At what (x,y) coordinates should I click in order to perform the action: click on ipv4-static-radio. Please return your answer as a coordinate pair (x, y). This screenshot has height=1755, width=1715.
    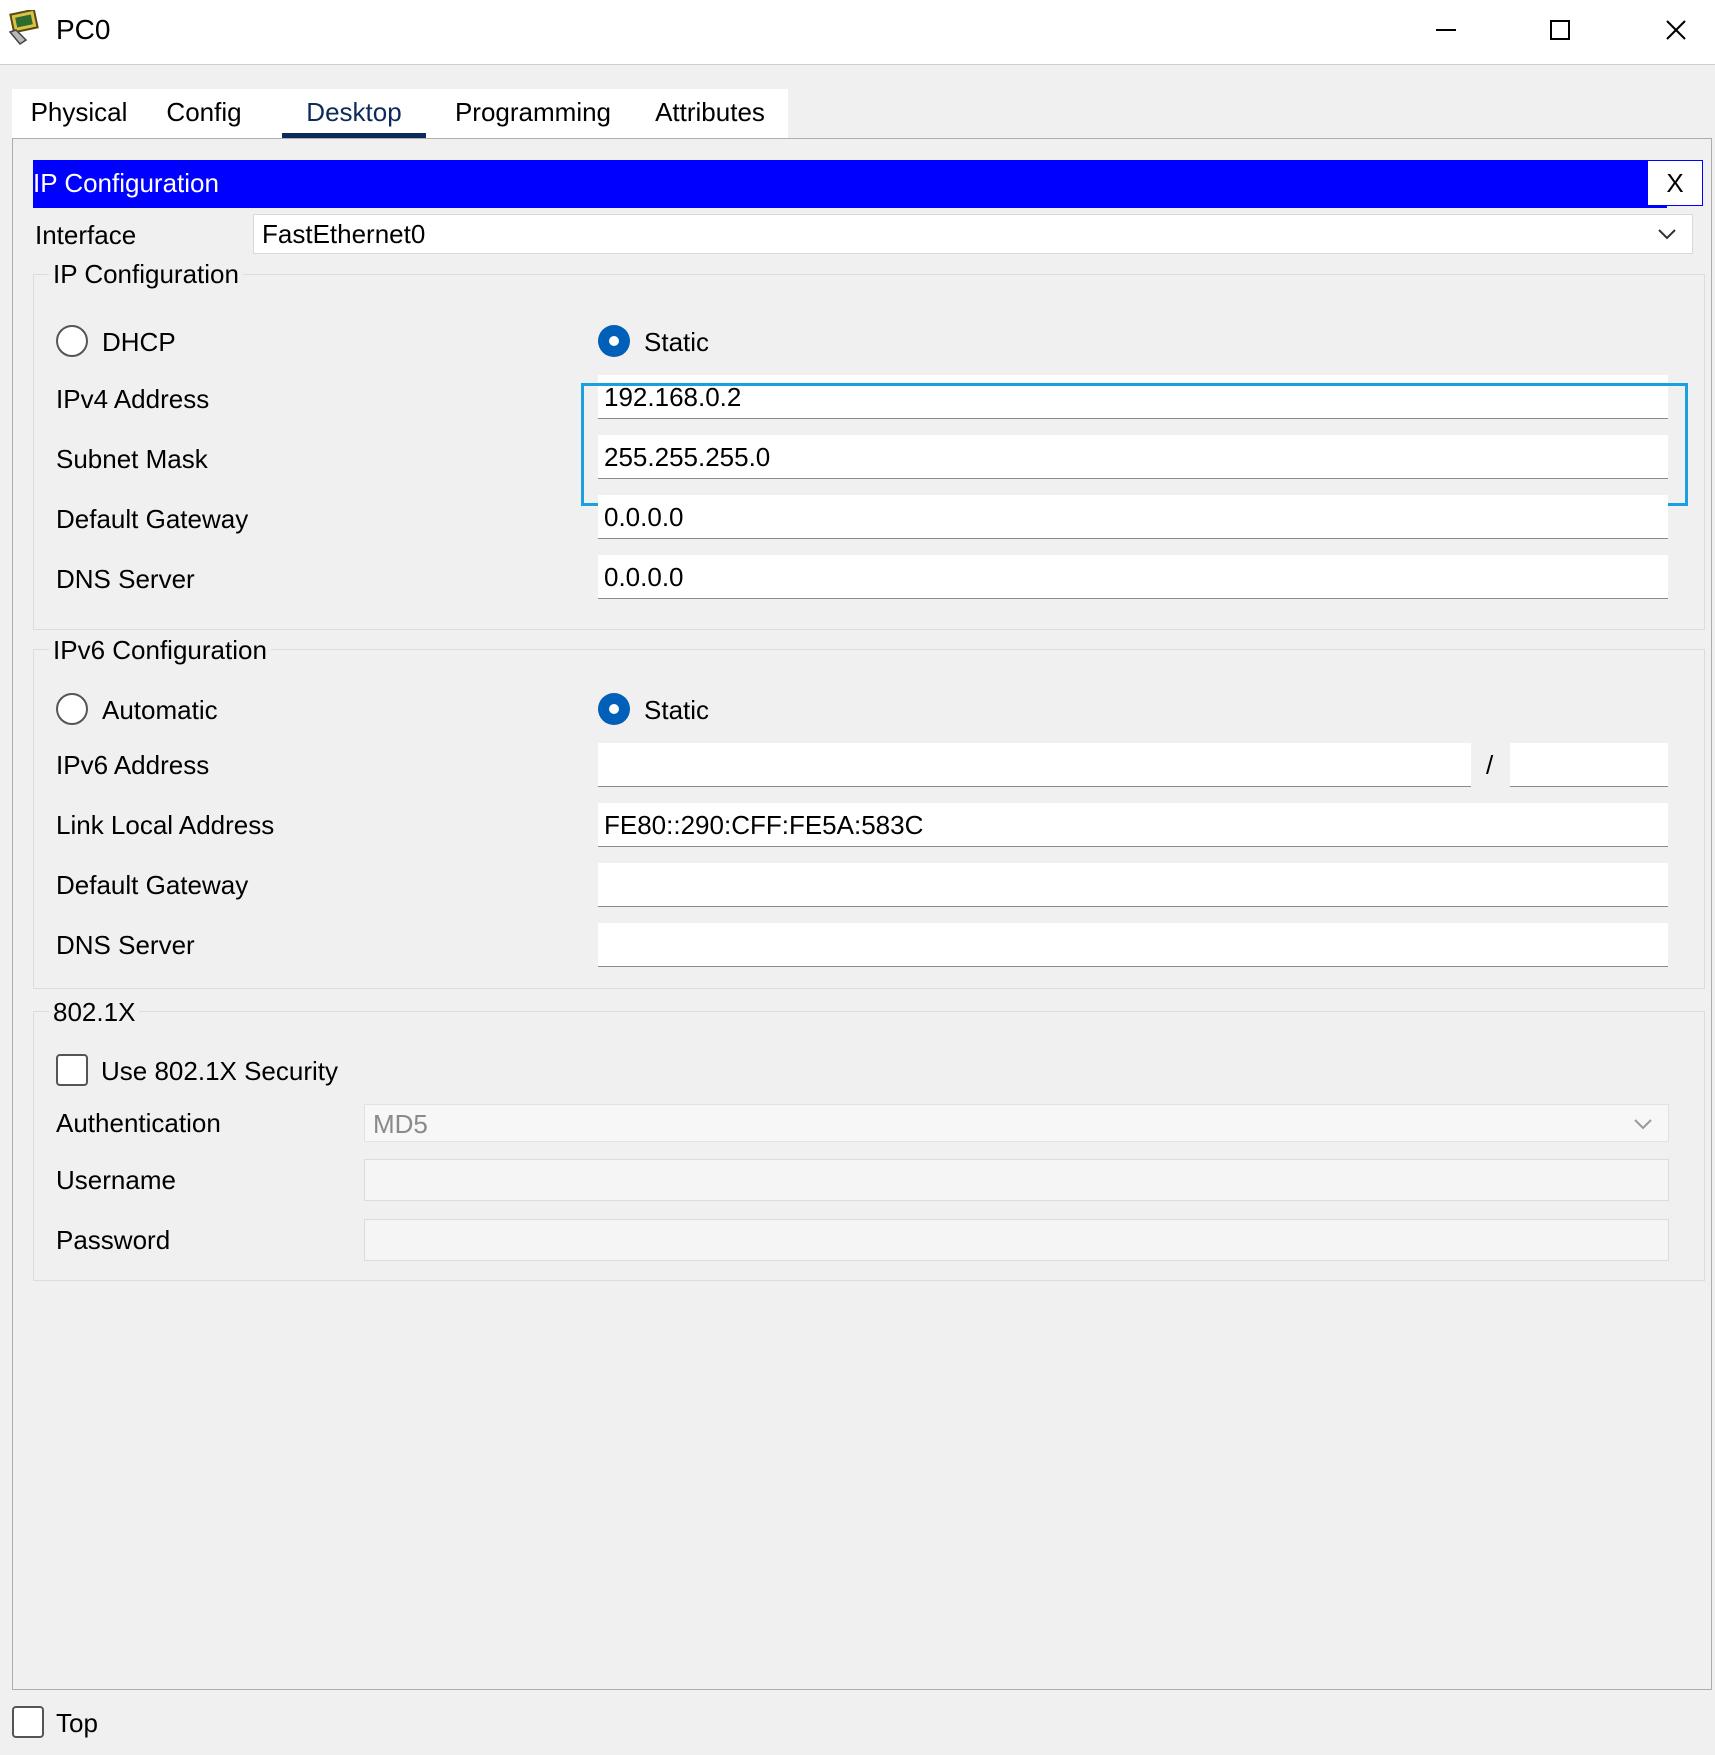
    Looking at the image, I should click on (614, 341).